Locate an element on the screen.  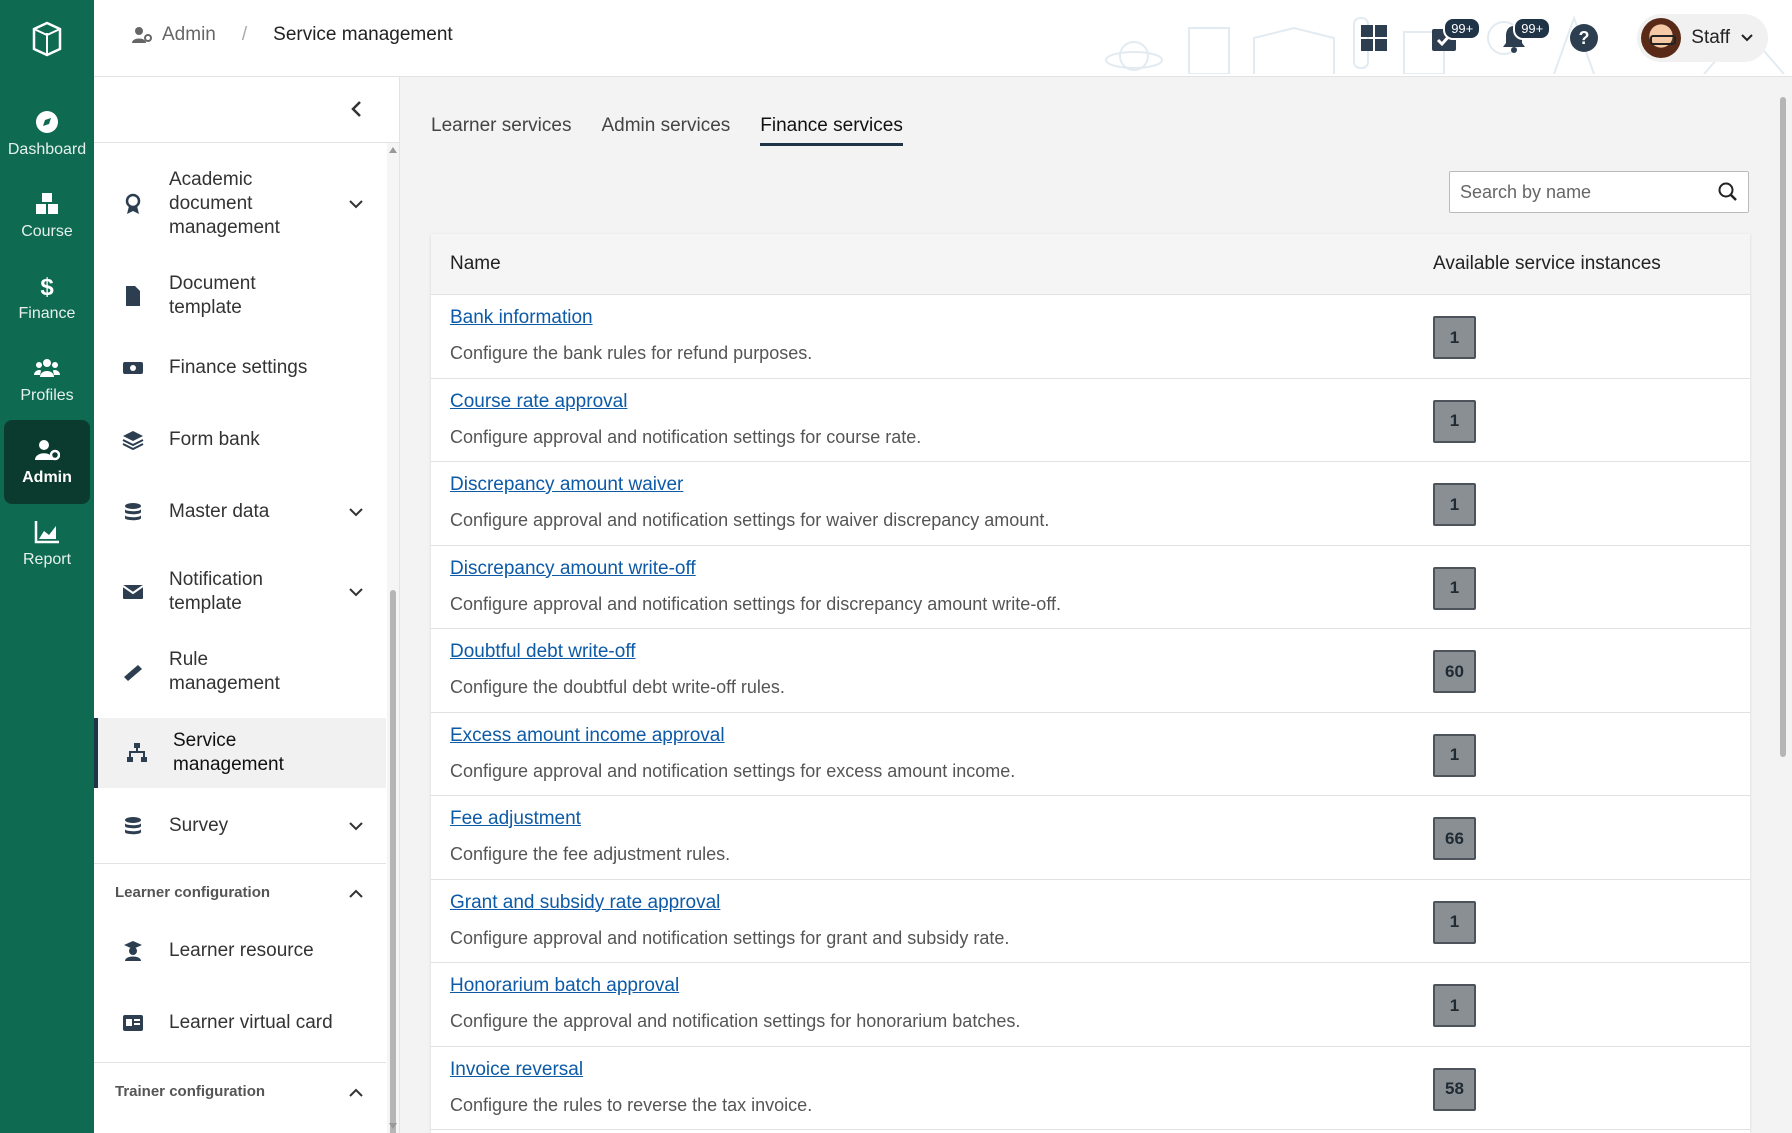
app-logo is located at coordinates (47, 38).